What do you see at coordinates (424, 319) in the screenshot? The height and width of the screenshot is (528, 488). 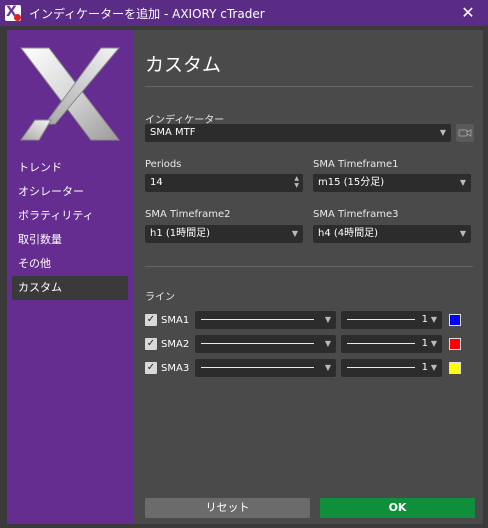 I see `sma1-width-value: 1` at bounding box center [424, 319].